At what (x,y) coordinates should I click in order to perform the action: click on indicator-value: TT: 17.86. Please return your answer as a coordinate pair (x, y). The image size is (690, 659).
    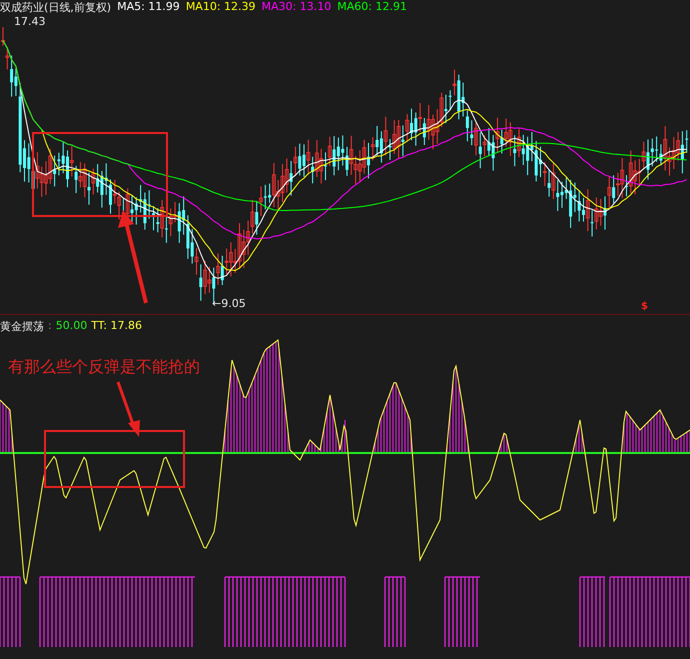
    Looking at the image, I should click on (116, 326).